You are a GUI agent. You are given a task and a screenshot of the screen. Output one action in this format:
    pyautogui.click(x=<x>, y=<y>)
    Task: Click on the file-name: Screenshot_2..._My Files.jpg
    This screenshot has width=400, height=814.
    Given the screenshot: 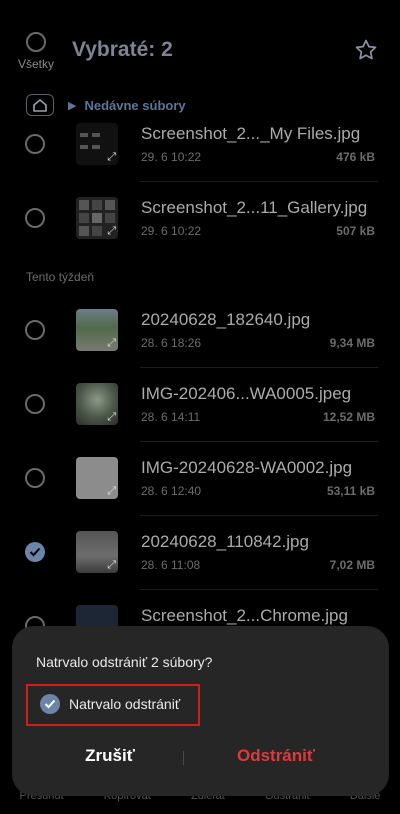 What is the action you would take?
    pyautogui.click(x=251, y=133)
    